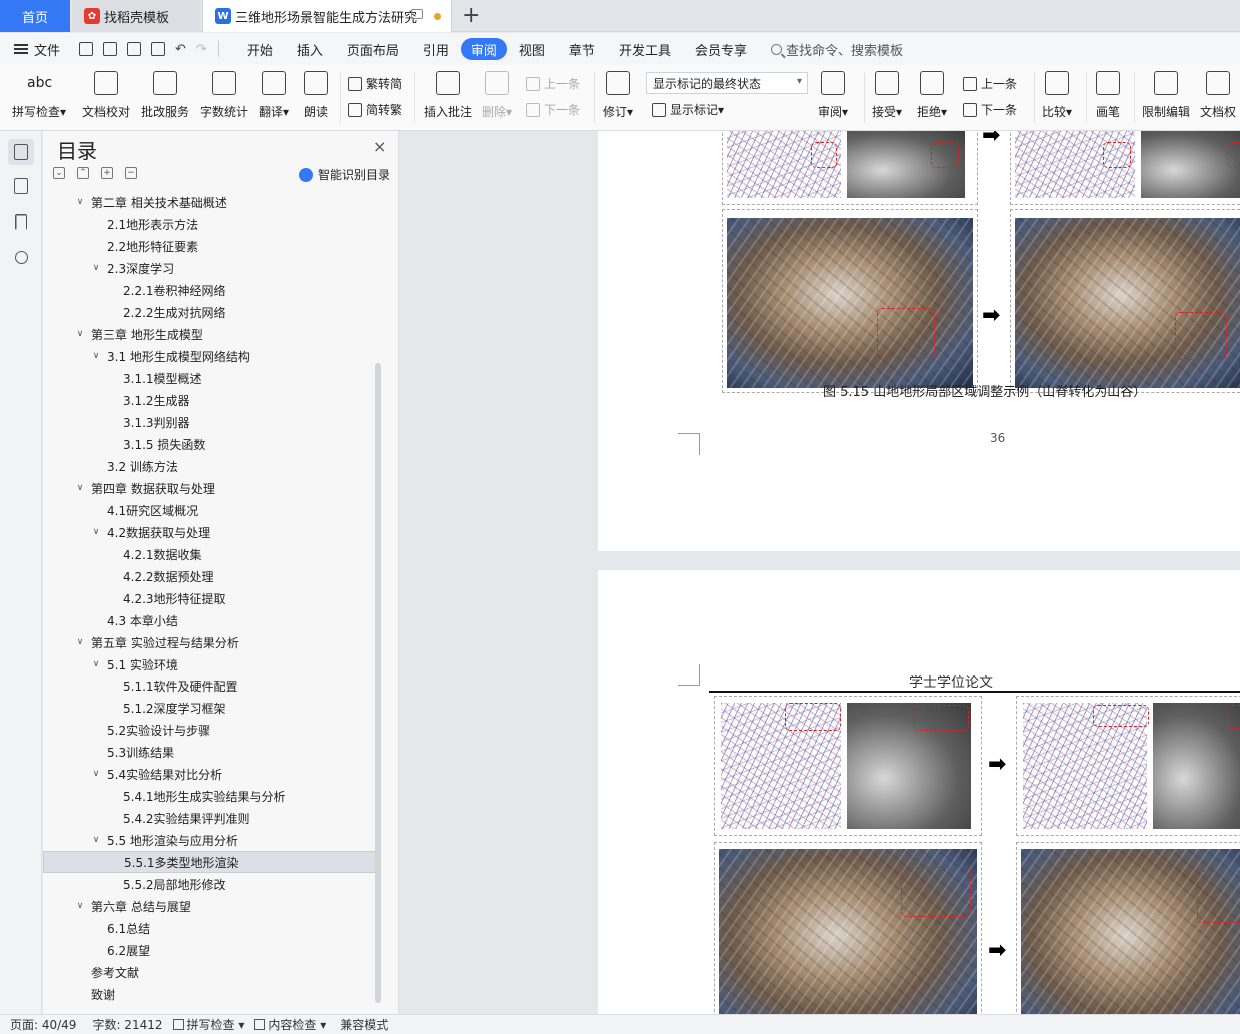  What do you see at coordinates (210, 246) in the screenshot?
I see `toc-item: 2.2地形特征要素` at bounding box center [210, 246].